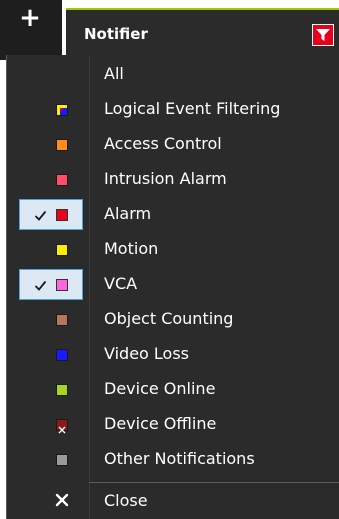  I want to click on menu-item-label: All, so click(114, 73).